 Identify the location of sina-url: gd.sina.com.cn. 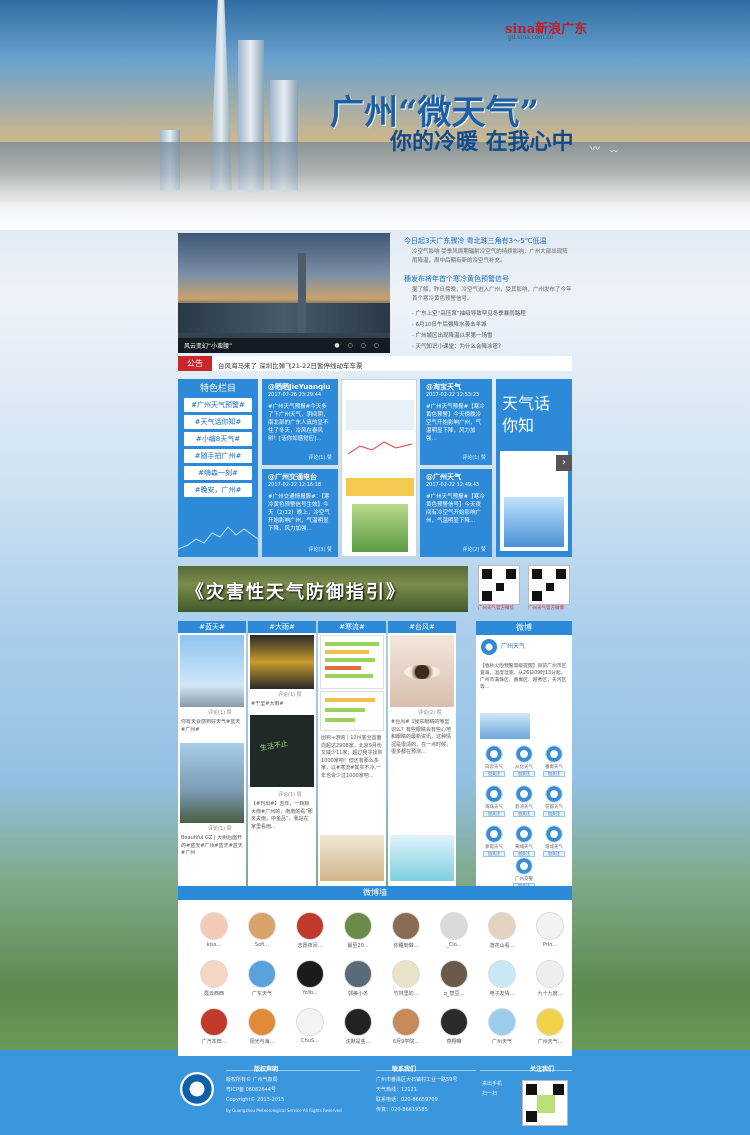
(531, 37).